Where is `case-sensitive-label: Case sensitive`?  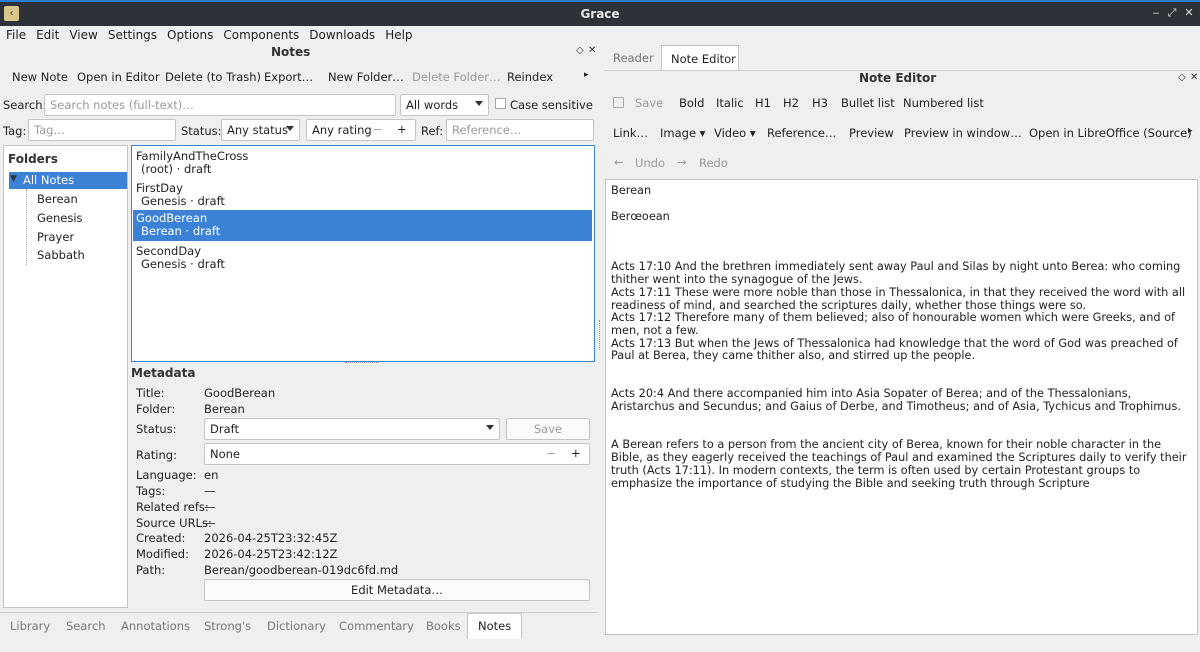 case-sensitive-label: Case sensitive is located at coordinates (551, 105).